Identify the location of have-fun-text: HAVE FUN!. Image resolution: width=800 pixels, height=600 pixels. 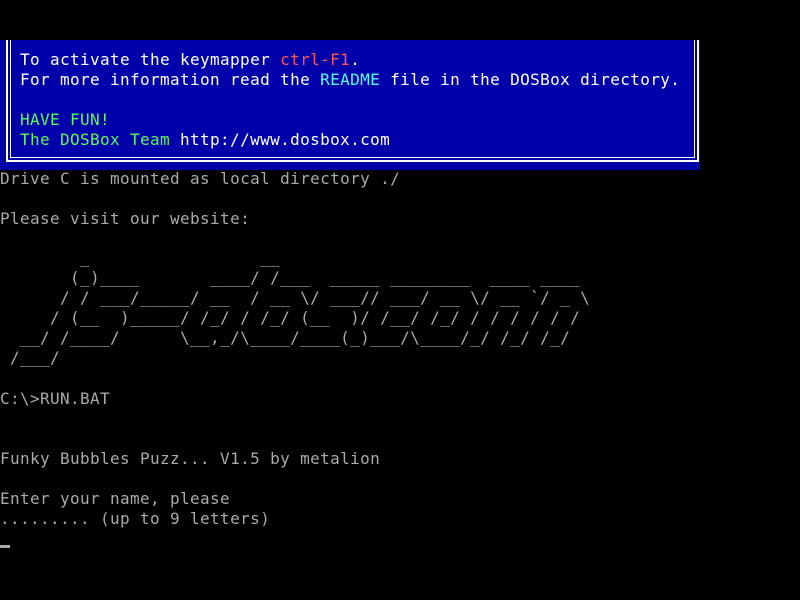
(65, 119).